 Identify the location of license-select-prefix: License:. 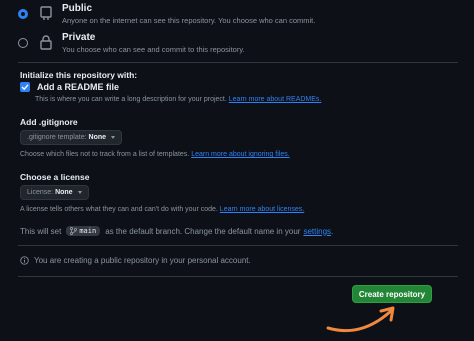
(40, 192).